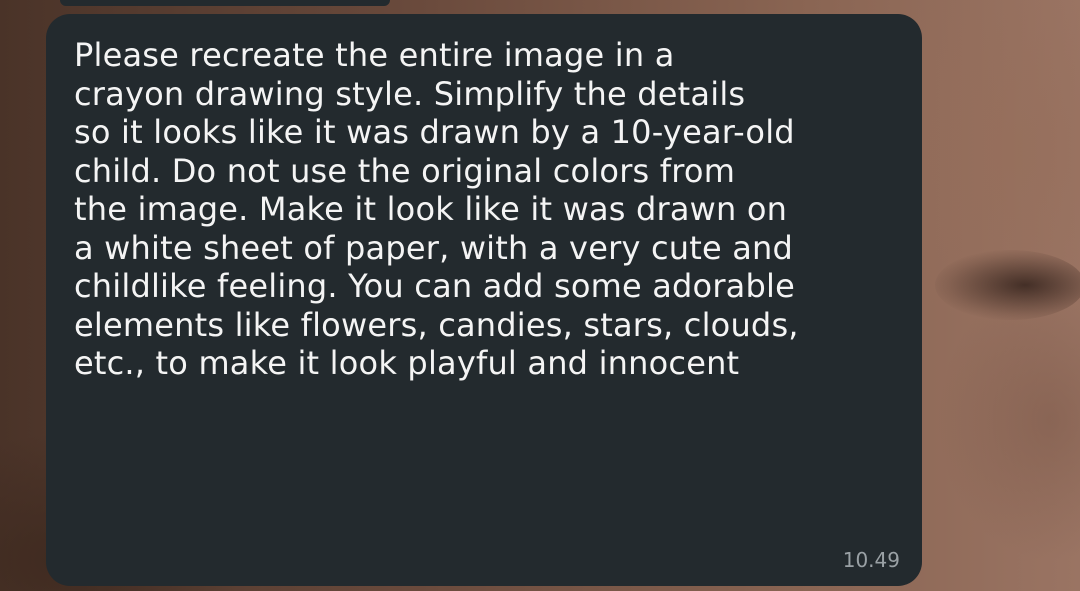 The width and height of the screenshot is (1080, 591). I want to click on previous-message-bubble-edge, so click(225, 3).